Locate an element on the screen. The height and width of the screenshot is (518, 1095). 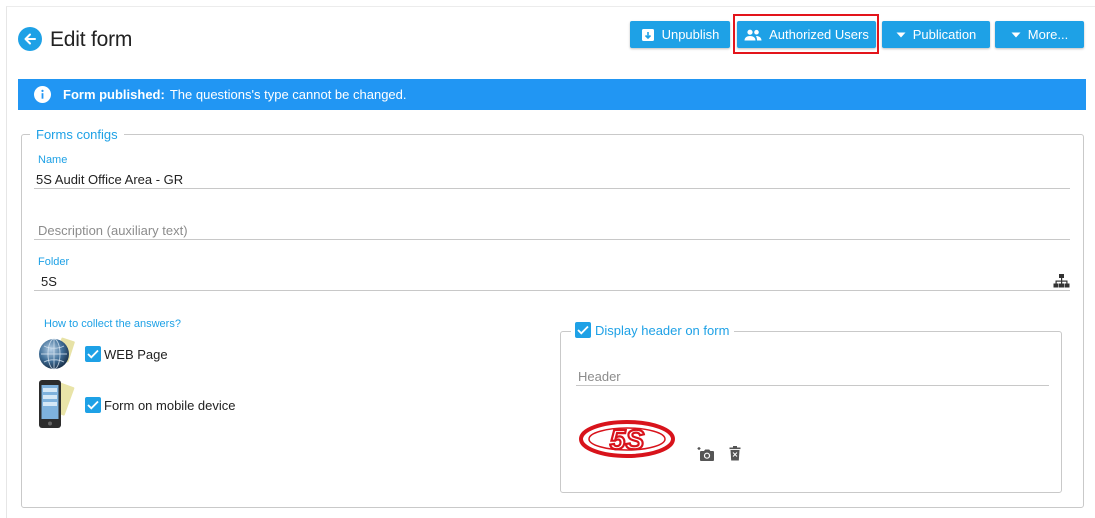
authorized-users-button: Authorized Users is located at coordinates (806, 34).